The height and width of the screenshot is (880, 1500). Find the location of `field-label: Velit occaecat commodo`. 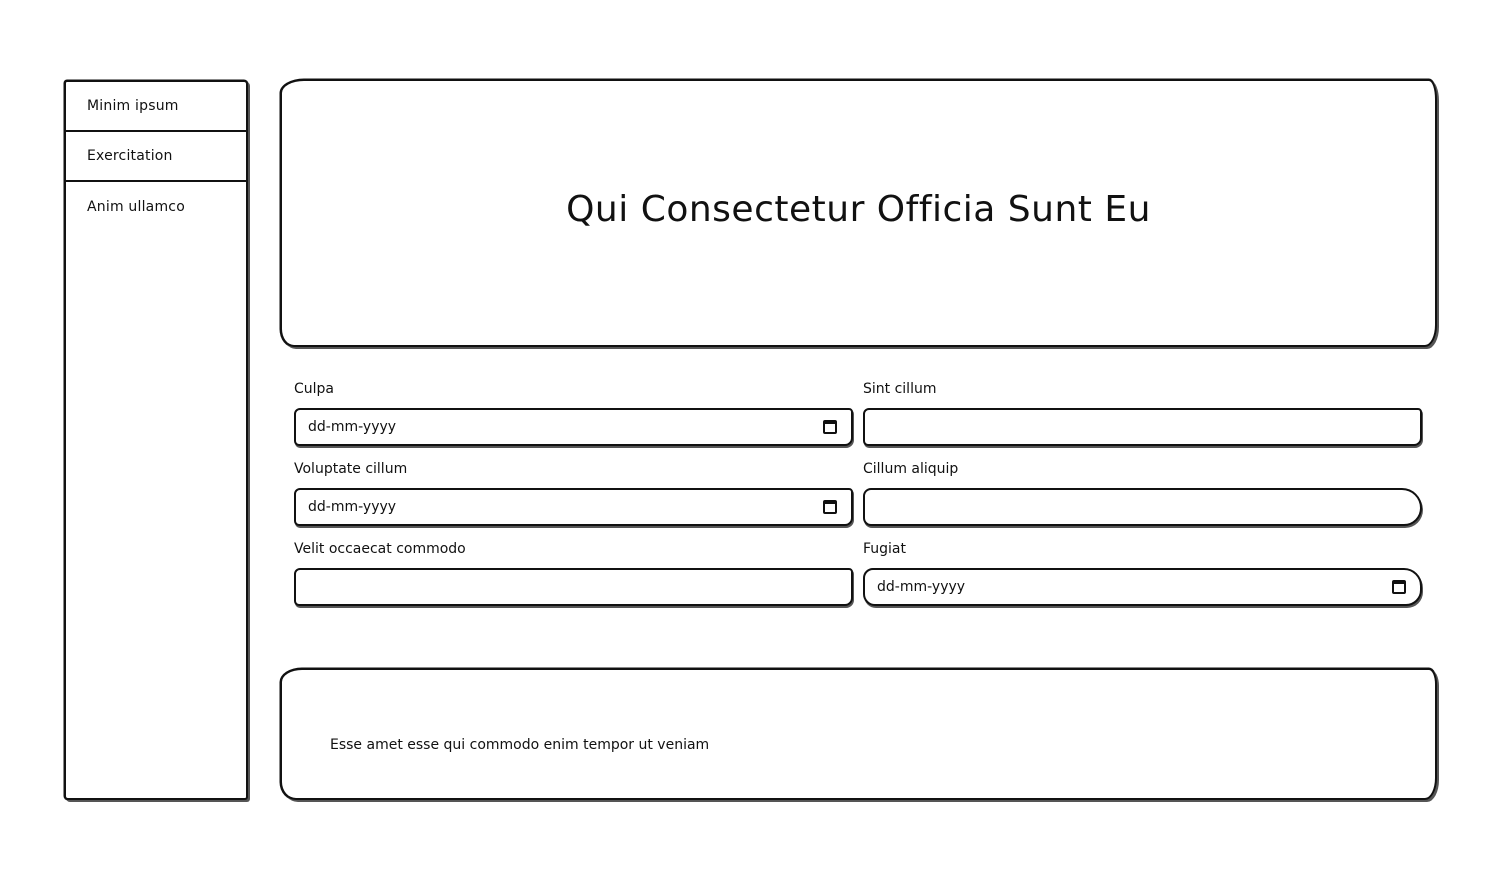

field-label: Velit occaecat commodo is located at coordinates (380, 549).